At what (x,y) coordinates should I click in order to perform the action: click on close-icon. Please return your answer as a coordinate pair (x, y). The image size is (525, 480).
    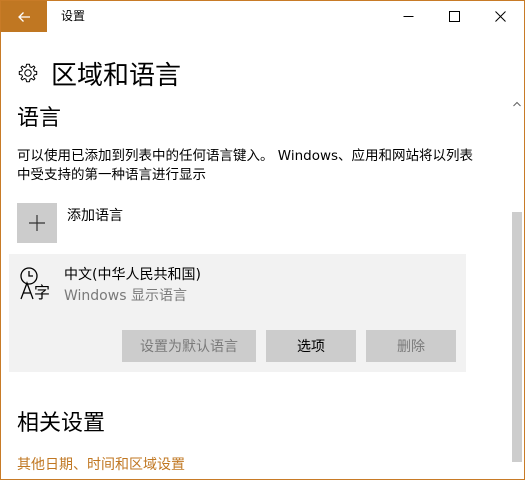
    Looking at the image, I should click on (500, 16).